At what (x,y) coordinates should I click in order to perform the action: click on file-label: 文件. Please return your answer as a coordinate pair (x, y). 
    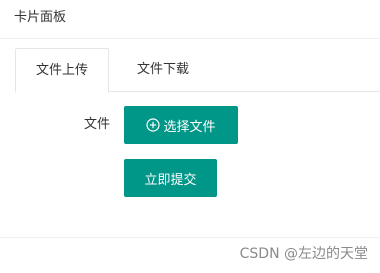
    Looking at the image, I should click on (96, 124).